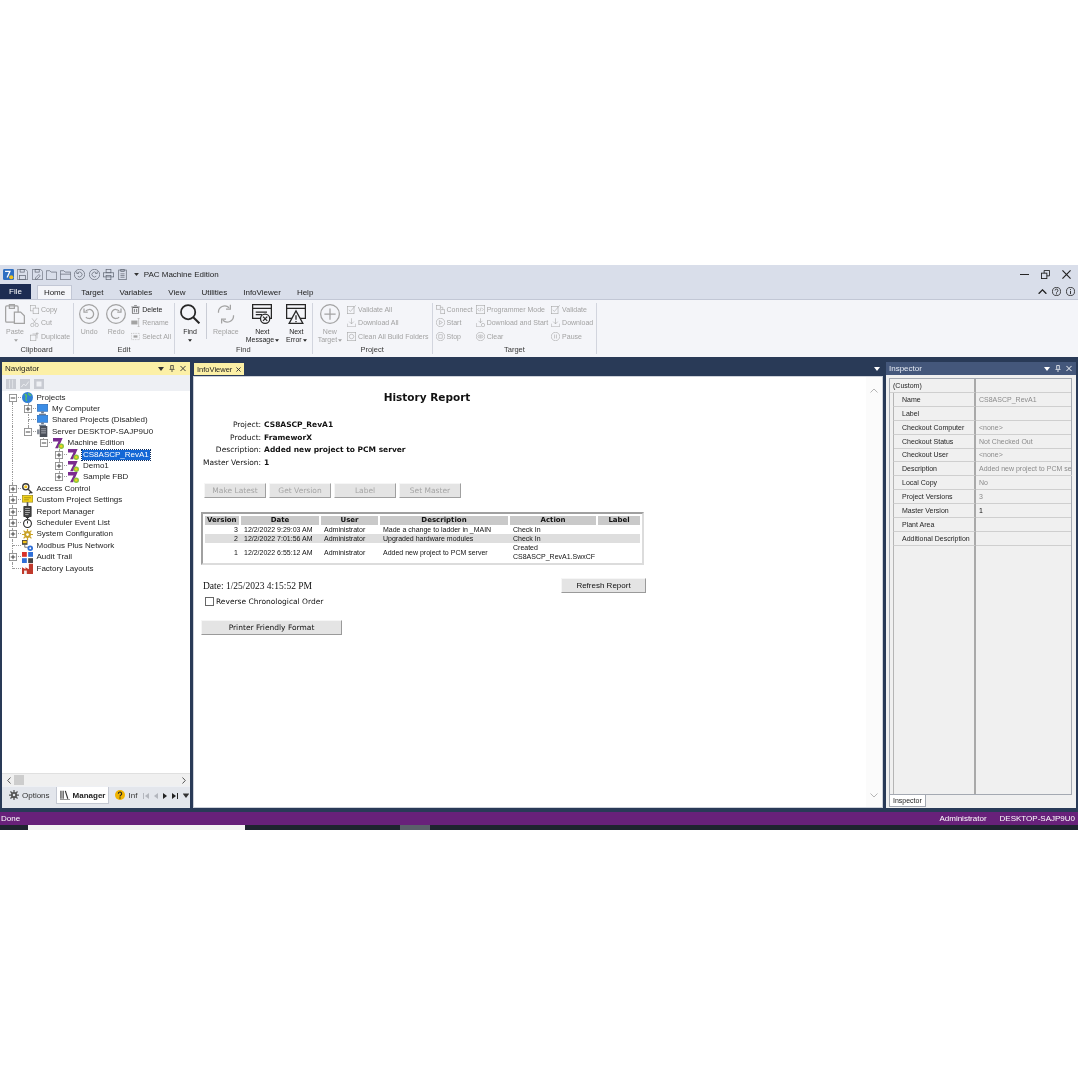 This screenshot has height=1078, width=1078. I want to click on square-plus-icon, so click(34, 336).